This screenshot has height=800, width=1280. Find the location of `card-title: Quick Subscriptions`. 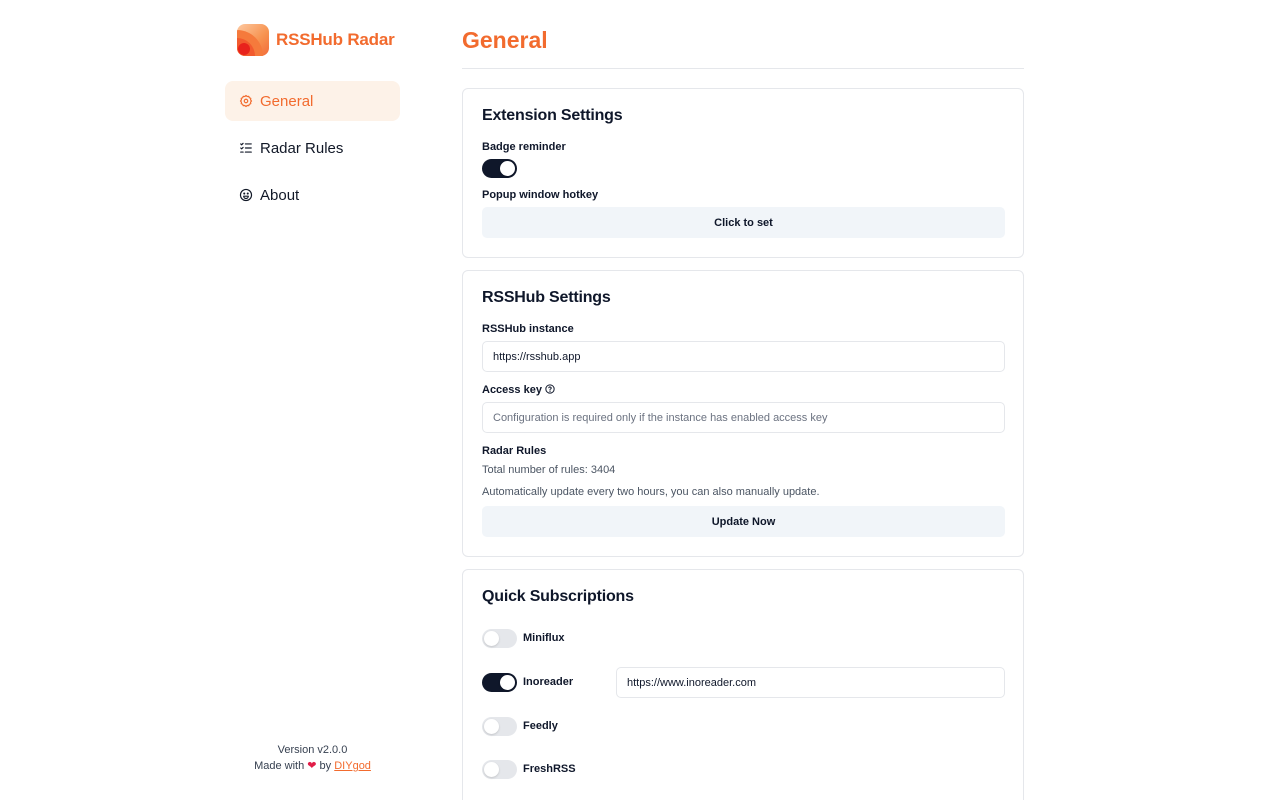

card-title: Quick Subscriptions is located at coordinates (558, 596).